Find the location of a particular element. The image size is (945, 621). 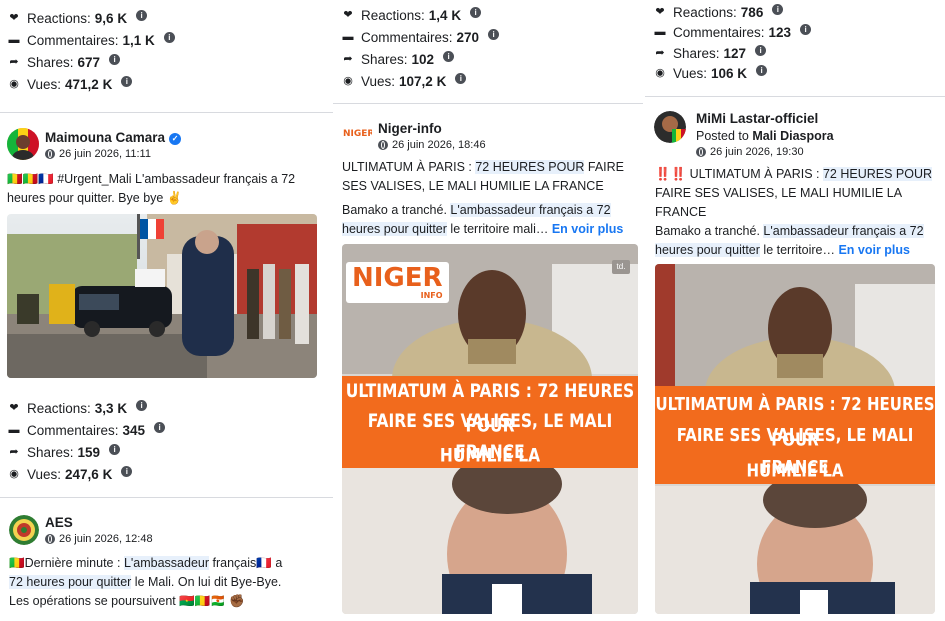

flag-emojis: 🇲🇱🇲🇱🇫🇷 is located at coordinates (30, 179).